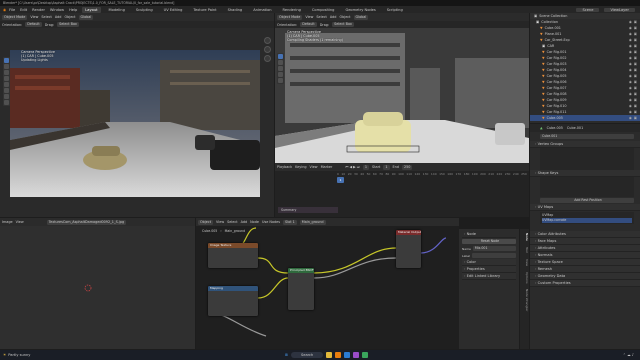 Image resolution: width=640 pixels, height=360 pixels. I want to click on node-image-texture: Image Texture, so click(233, 255).